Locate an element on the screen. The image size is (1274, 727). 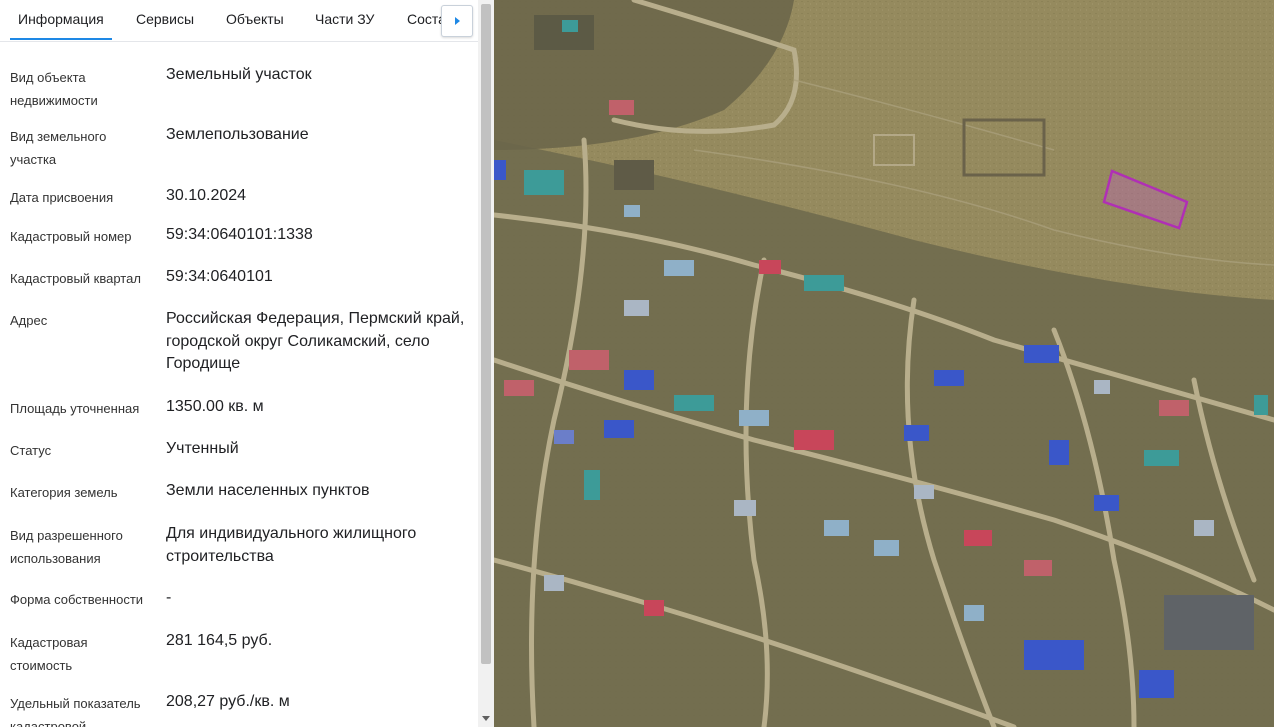
scrollbar-thumb is located at coordinates (486, 334).